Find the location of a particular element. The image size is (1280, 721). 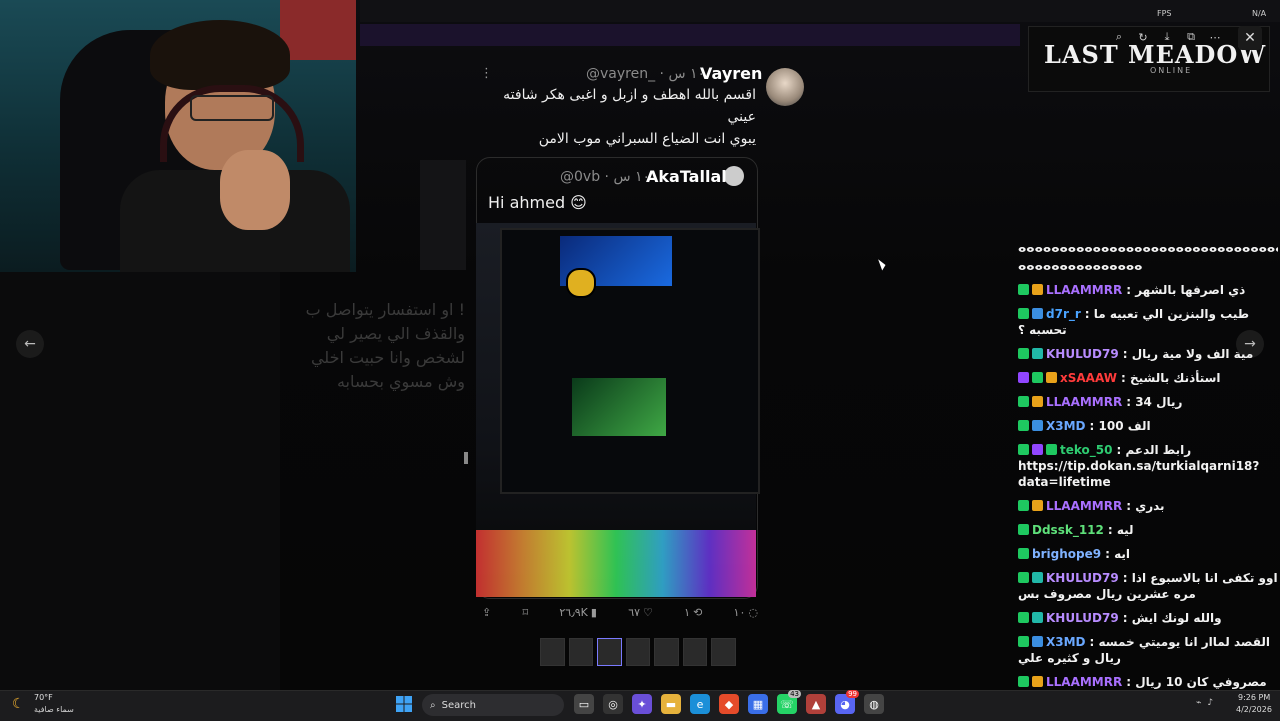

edge-icon: e is located at coordinates (700, 704).